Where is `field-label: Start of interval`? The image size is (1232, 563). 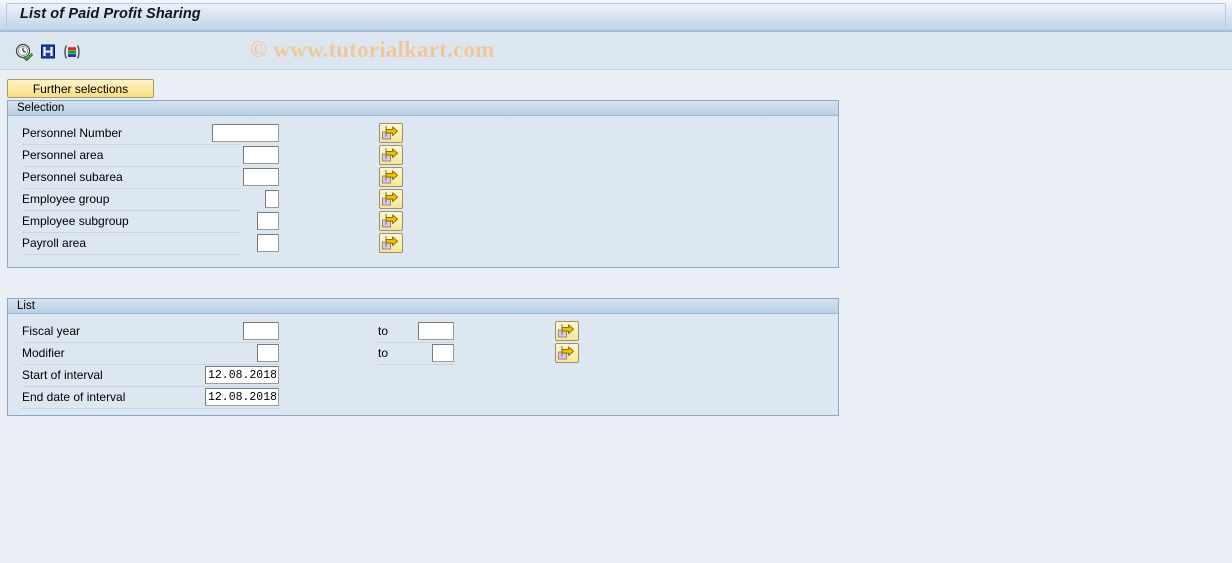 field-label: Start of interval is located at coordinates (62, 375).